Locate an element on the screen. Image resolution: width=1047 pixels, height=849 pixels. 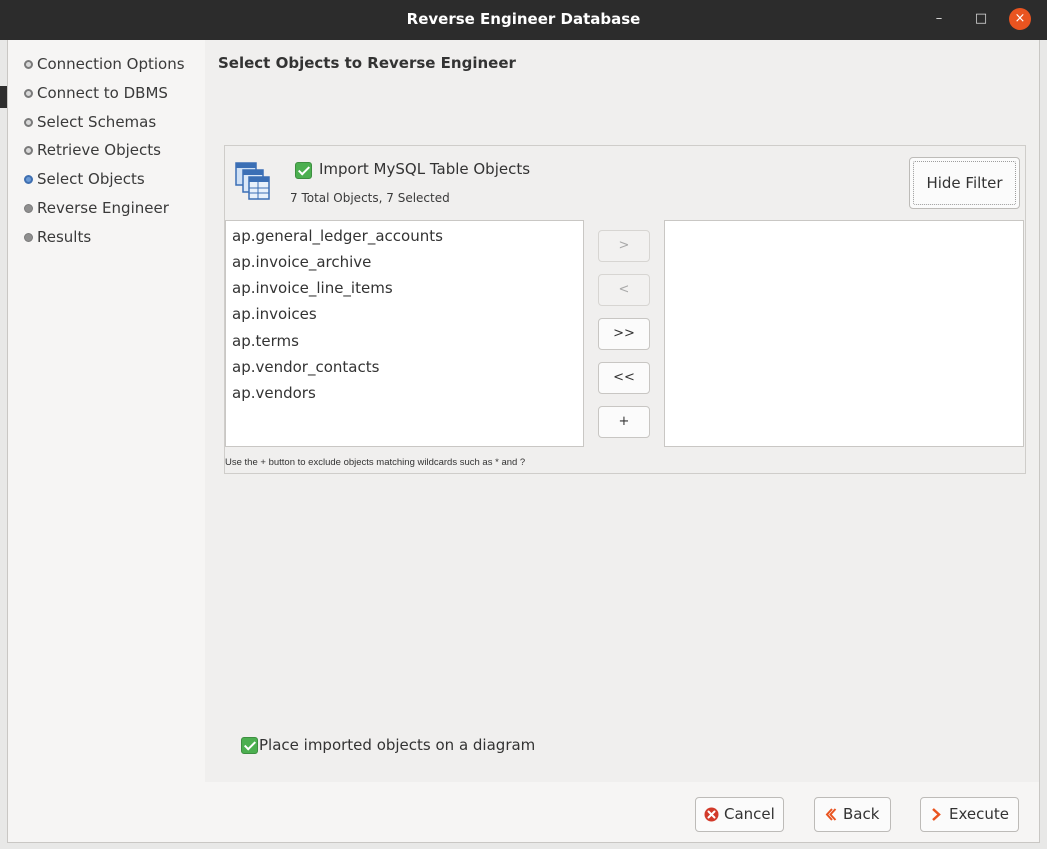
dialog-button-bar: Cancel Back Execute is located at coordinates (523, 812).